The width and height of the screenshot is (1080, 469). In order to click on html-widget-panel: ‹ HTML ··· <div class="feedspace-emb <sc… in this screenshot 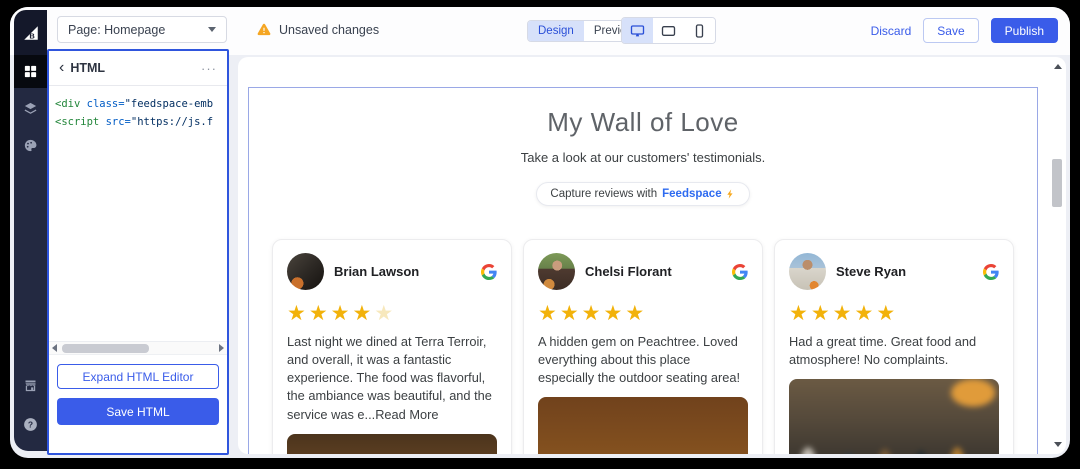, I will do `click(138, 252)`.